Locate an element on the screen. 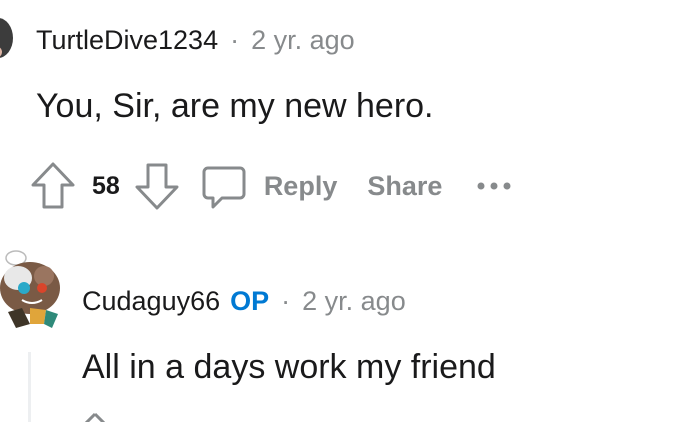 The height and width of the screenshot is (422, 700). comment-bubble-icon is located at coordinates (224, 187).